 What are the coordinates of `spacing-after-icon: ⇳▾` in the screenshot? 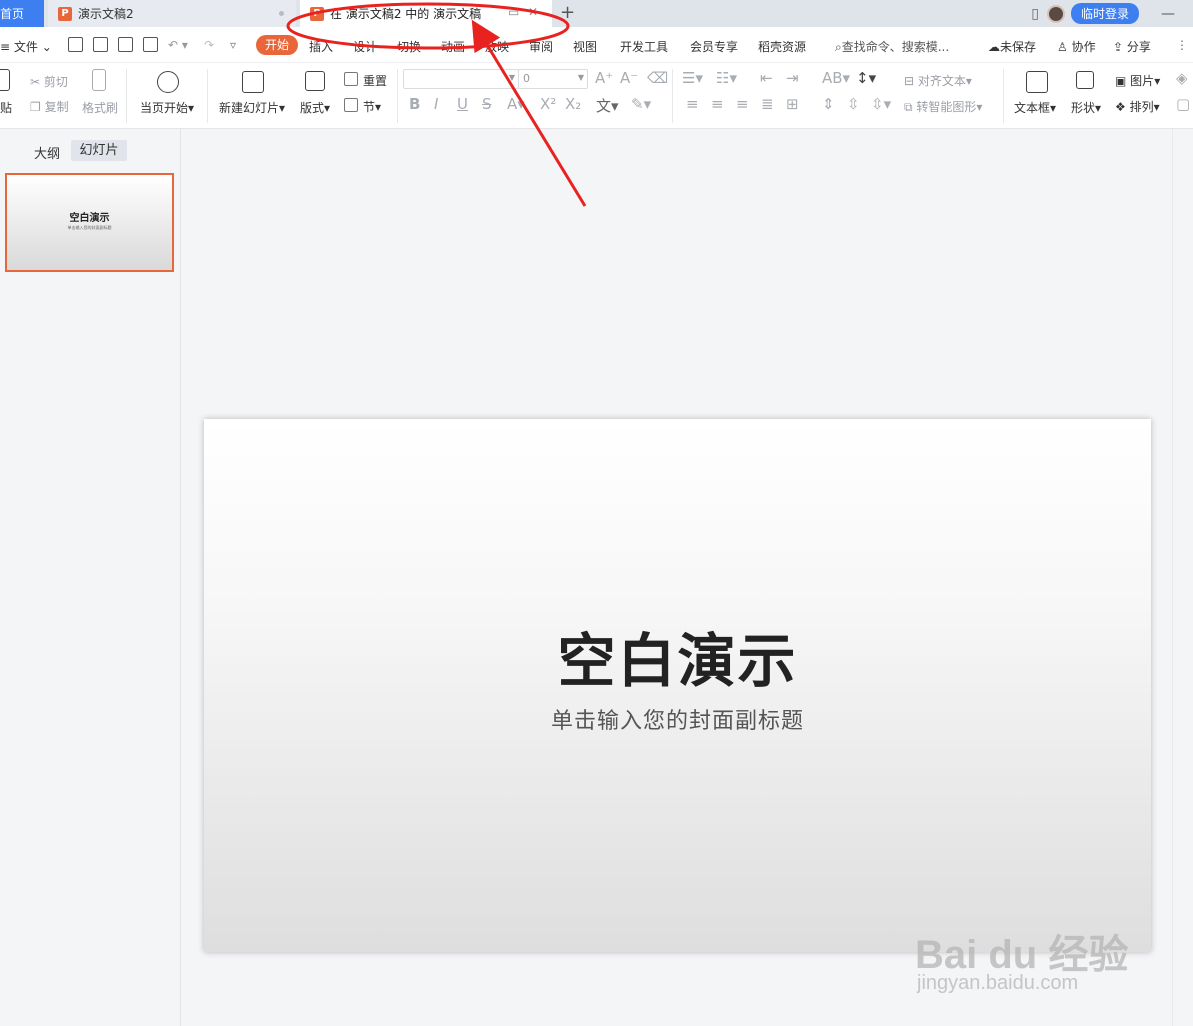 It's located at (881, 104).